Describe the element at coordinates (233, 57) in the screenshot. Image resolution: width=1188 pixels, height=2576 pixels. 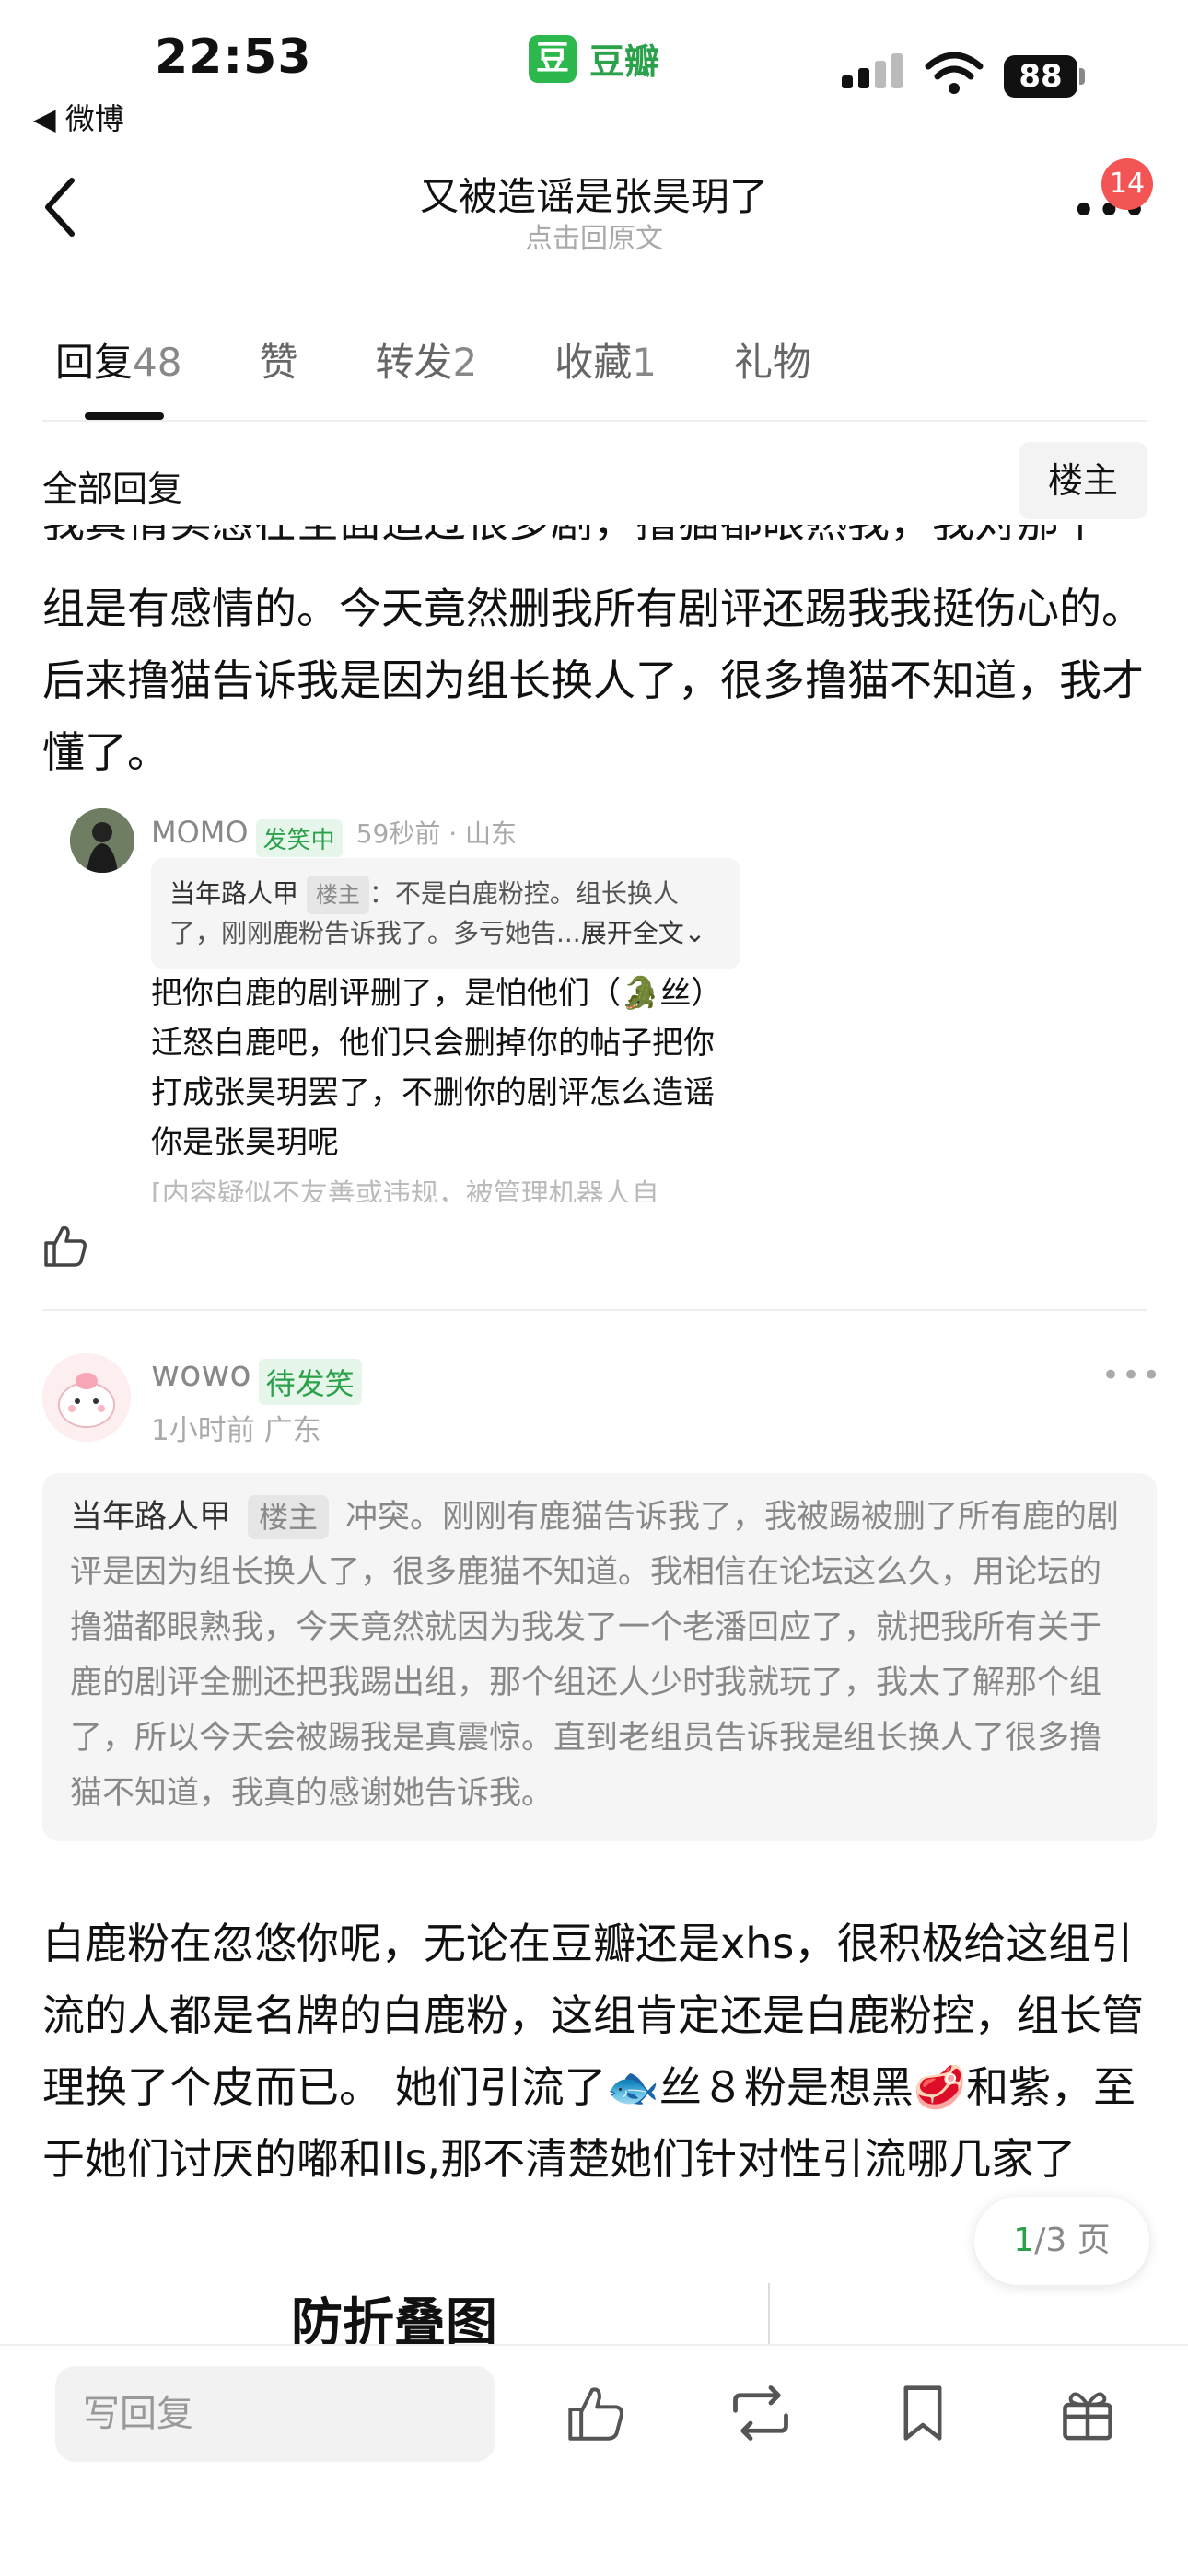
I see `status-time: 22:53` at that location.